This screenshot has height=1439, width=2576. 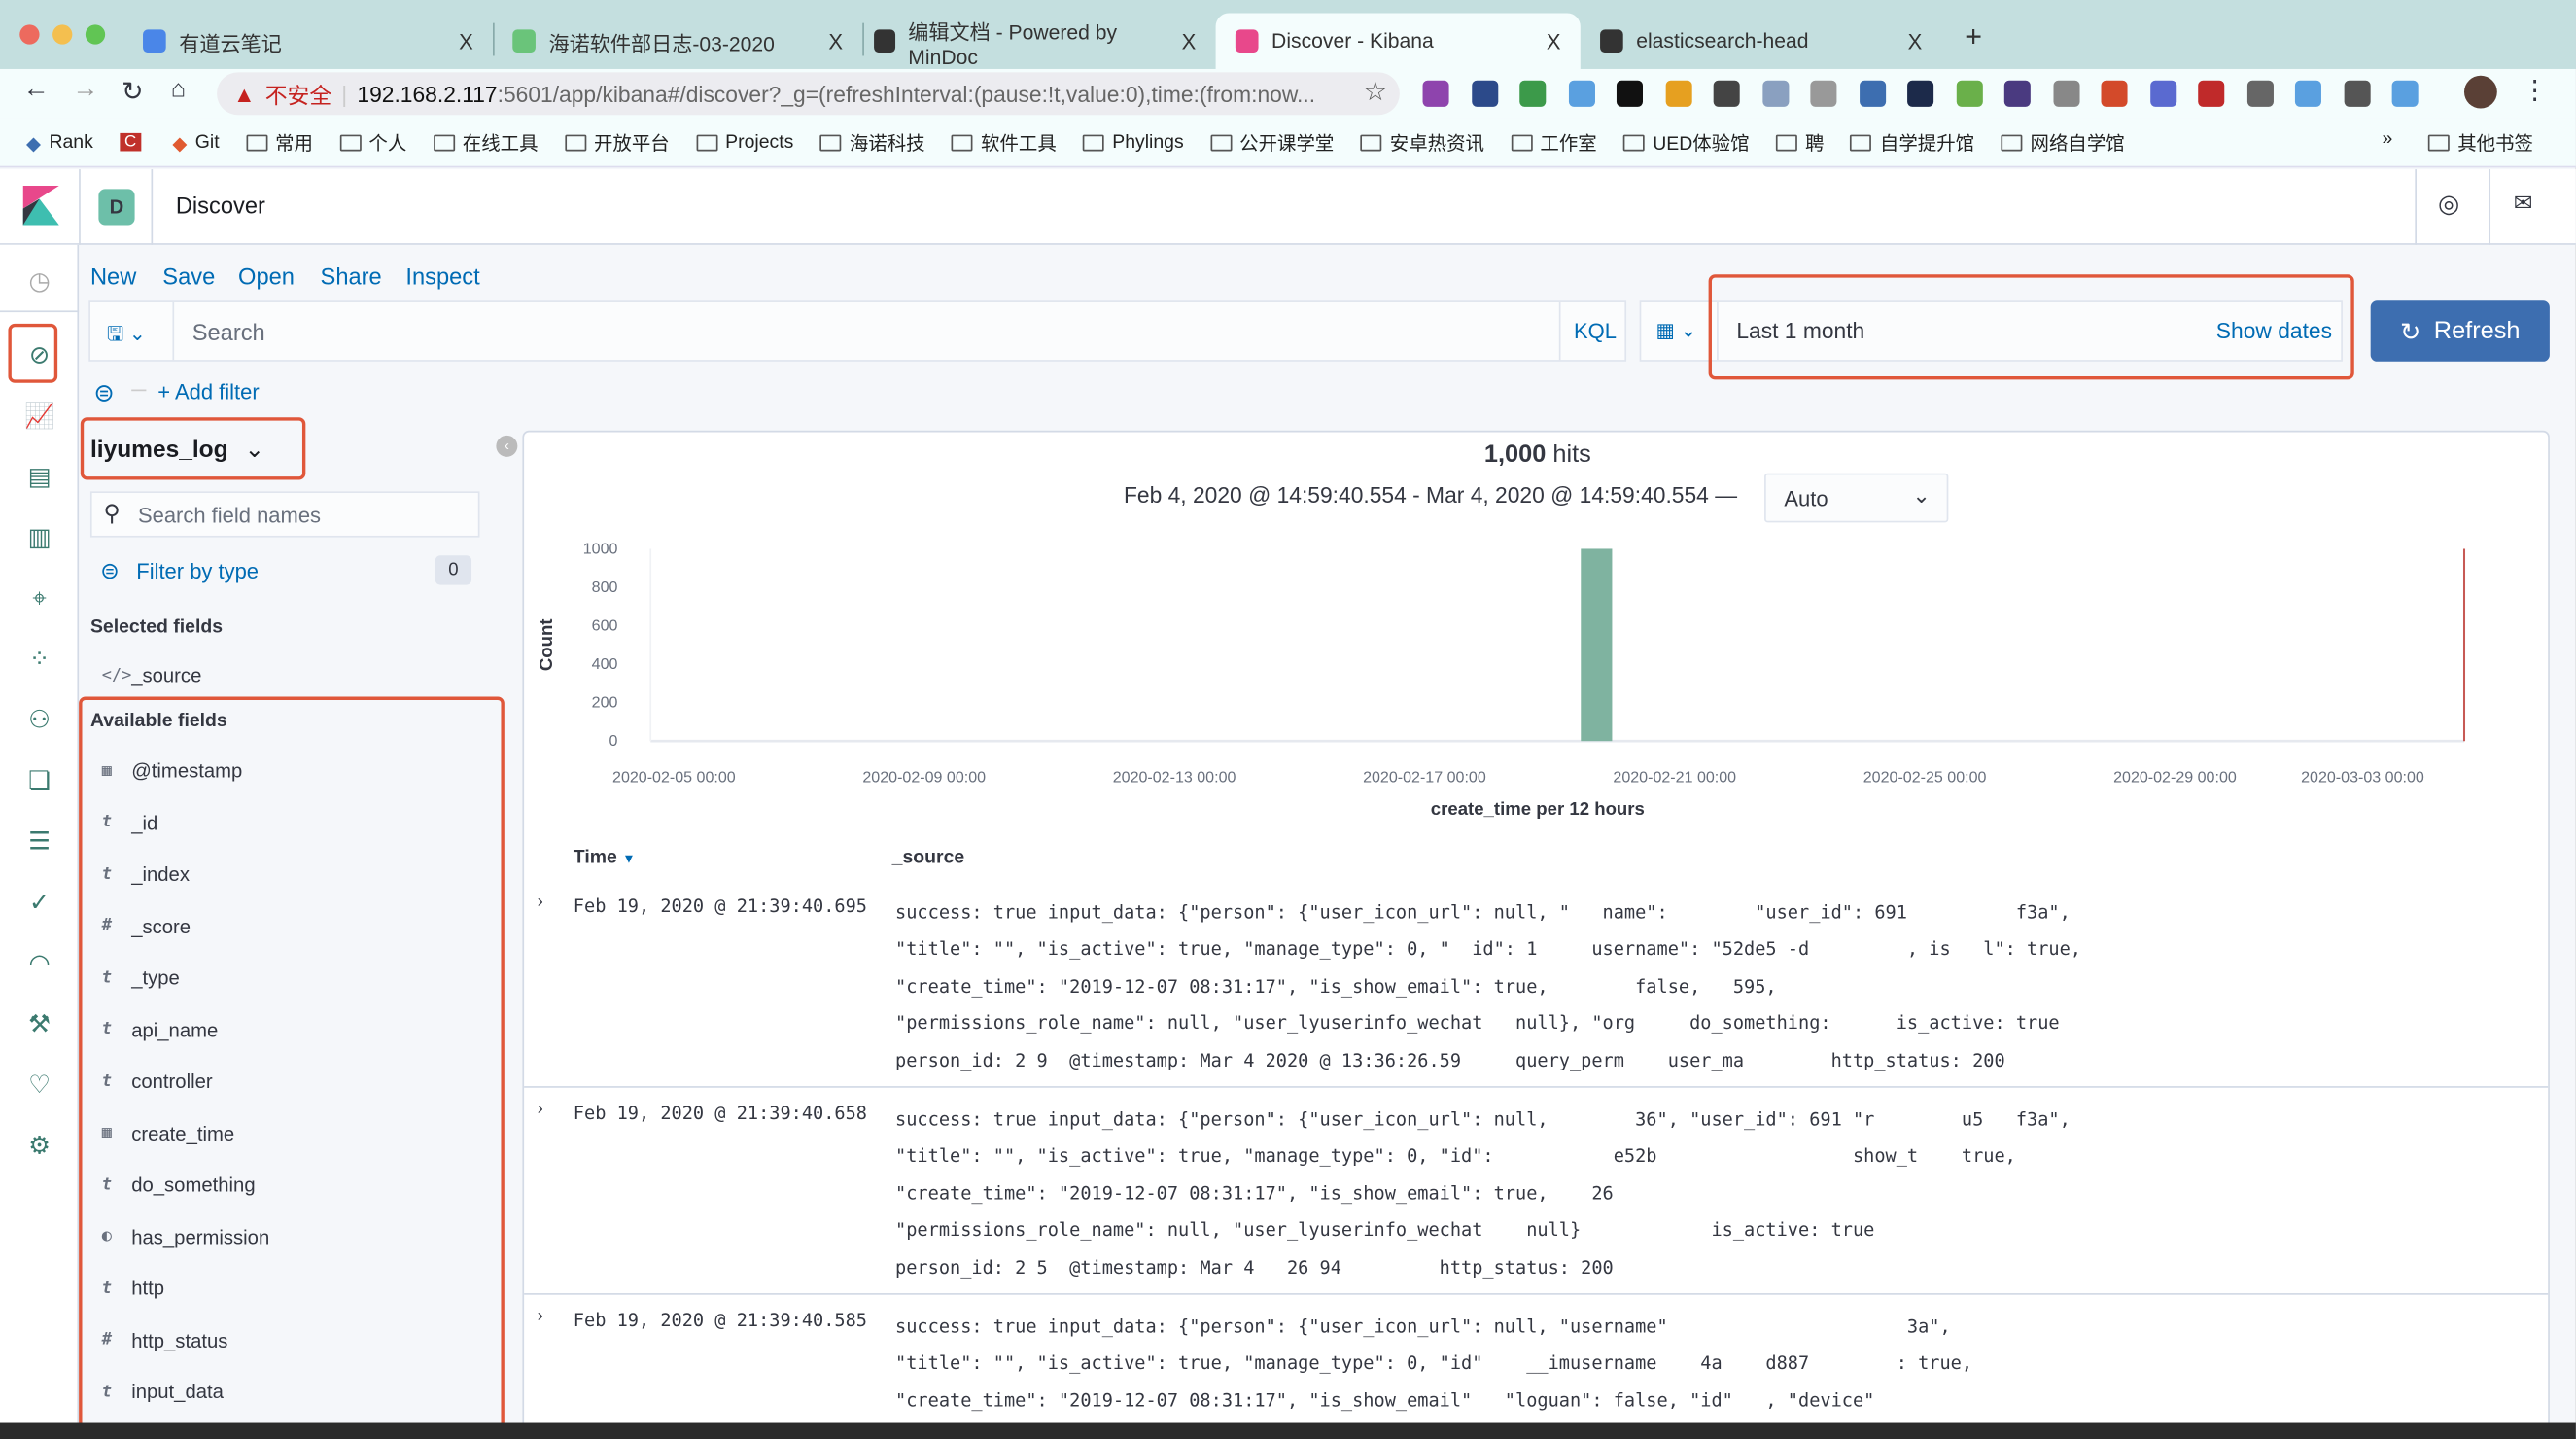 I want to click on sort-desc-icon: ▼, so click(x=628, y=858).